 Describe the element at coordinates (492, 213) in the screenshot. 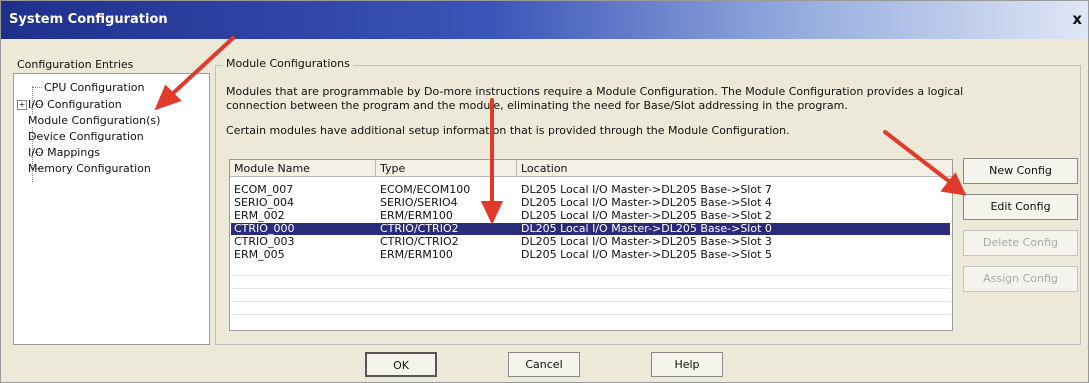

I see `annotation-arrowhead` at that location.